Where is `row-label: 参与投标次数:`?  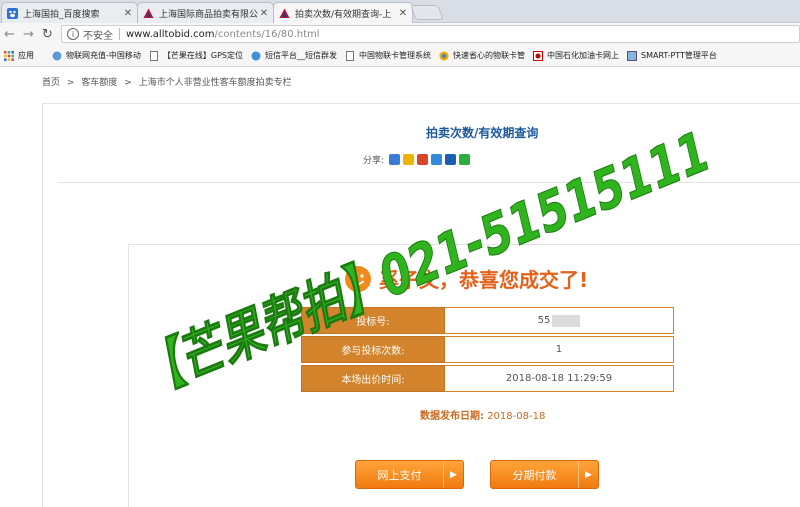
row-label: 参与投标次数: is located at coordinates (373, 349).